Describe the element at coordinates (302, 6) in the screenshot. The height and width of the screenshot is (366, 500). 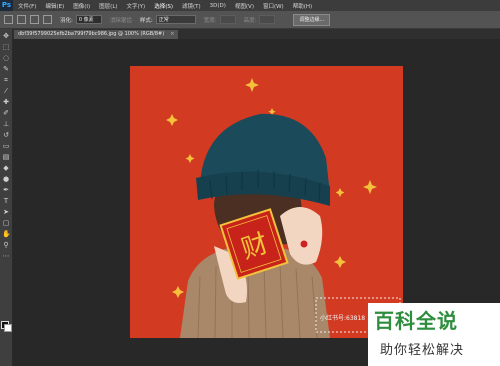
I see `menu-help: 帮助(H)` at that location.